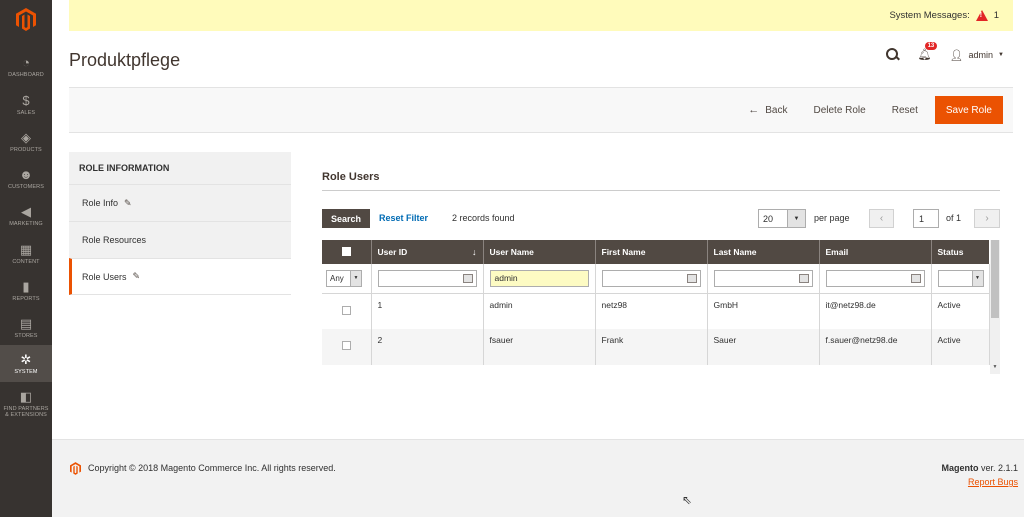 Image resolution: width=1024 pixels, height=517 pixels. What do you see at coordinates (996, 15) in the screenshot?
I see `system-messages-count: 1` at bounding box center [996, 15].